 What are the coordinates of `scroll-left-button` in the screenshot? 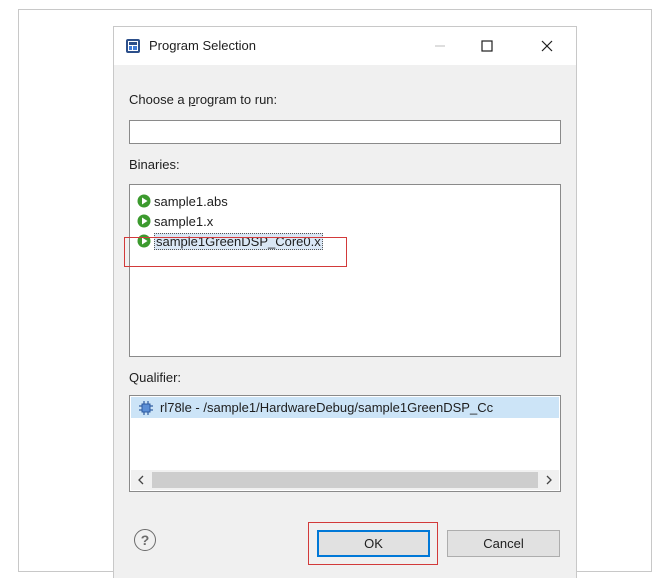 It's located at (141, 480).